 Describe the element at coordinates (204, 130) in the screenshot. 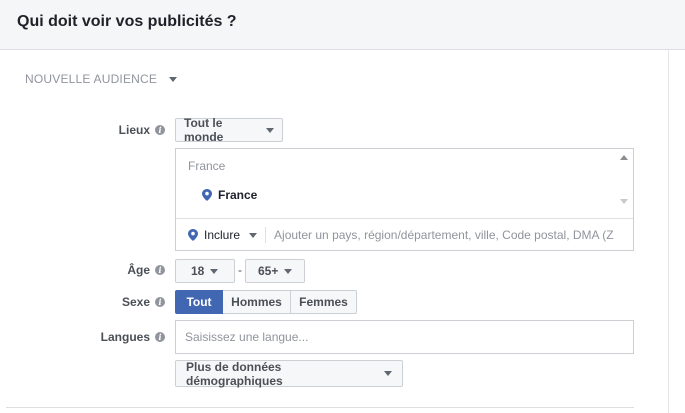

I see `location-scope-label: Tout le monde` at that location.